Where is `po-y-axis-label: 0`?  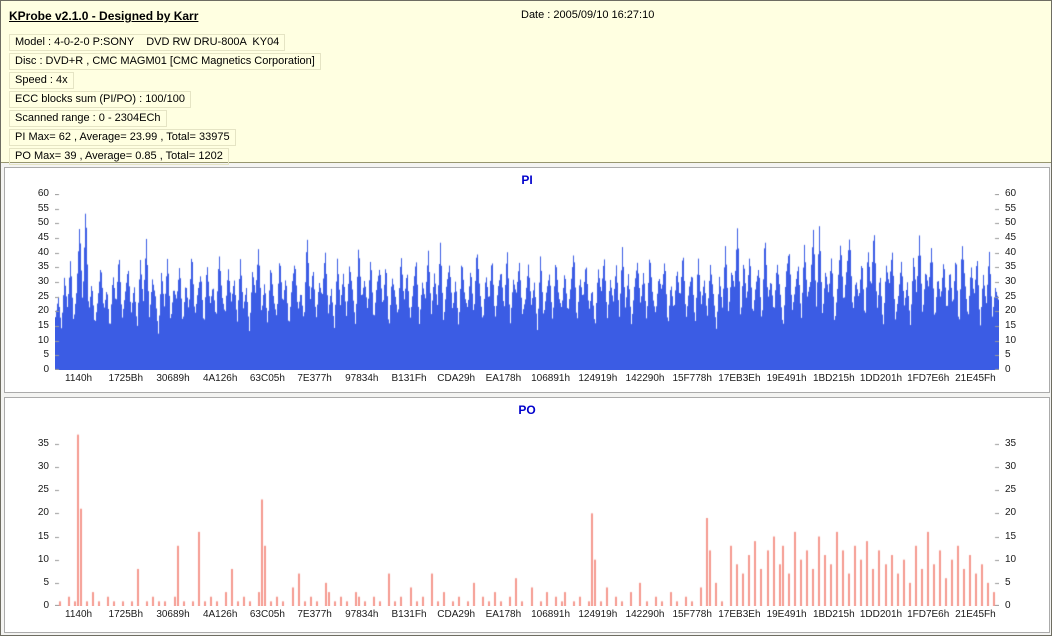 po-y-axis-label: 0 is located at coordinates (46, 605).